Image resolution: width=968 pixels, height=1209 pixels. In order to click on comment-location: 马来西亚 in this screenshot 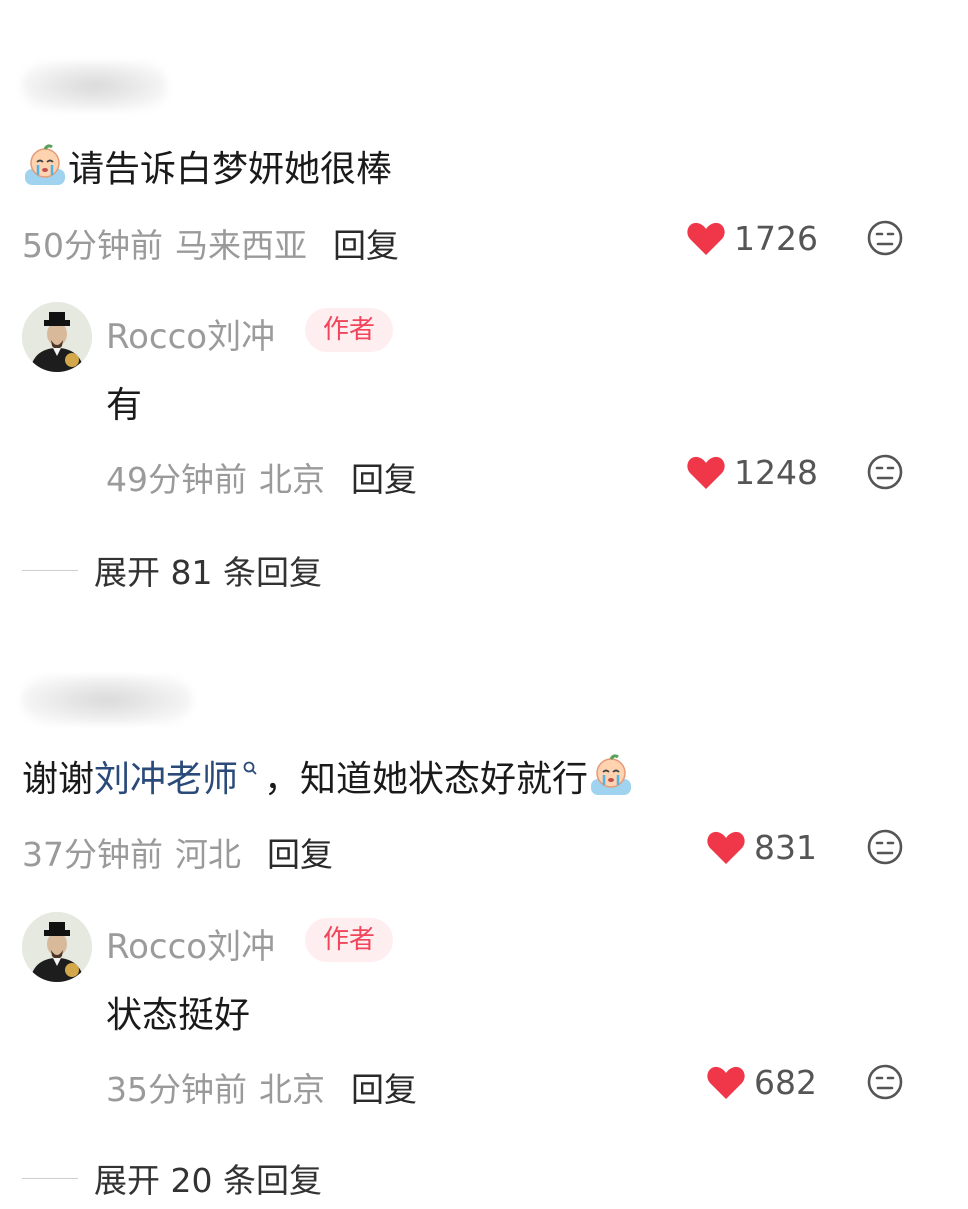, I will do `click(241, 245)`.